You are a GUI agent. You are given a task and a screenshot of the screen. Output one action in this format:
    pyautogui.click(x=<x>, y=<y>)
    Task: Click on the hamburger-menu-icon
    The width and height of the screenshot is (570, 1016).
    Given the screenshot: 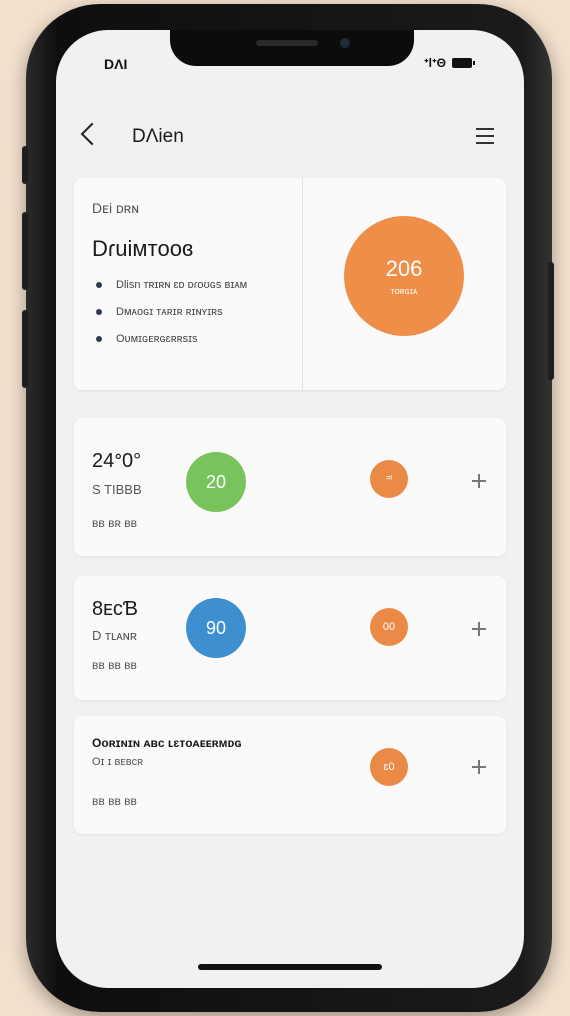 What is the action you would take?
    pyautogui.click(x=485, y=136)
    